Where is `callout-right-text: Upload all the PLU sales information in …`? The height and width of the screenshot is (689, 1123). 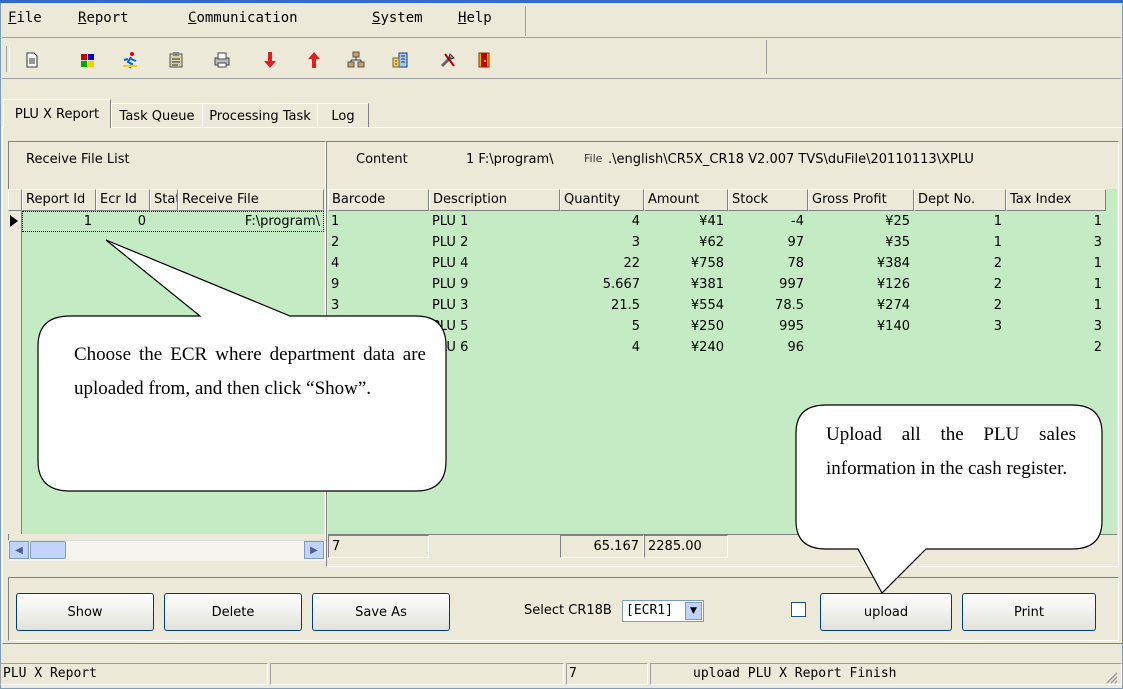
callout-right-text: Upload all the PLU sales information in … is located at coordinates (951, 451).